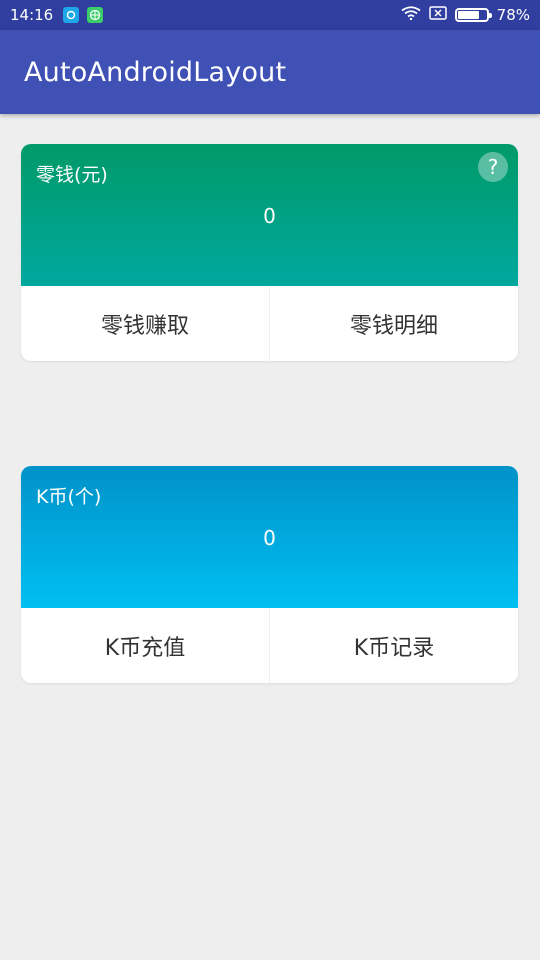 Image resolution: width=540 pixels, height=960 pixels. What do you see at coordinates (72, 175) in the screenshot?
I see `wallet-label: 零钱(元)` at bounding box center [72, 175].